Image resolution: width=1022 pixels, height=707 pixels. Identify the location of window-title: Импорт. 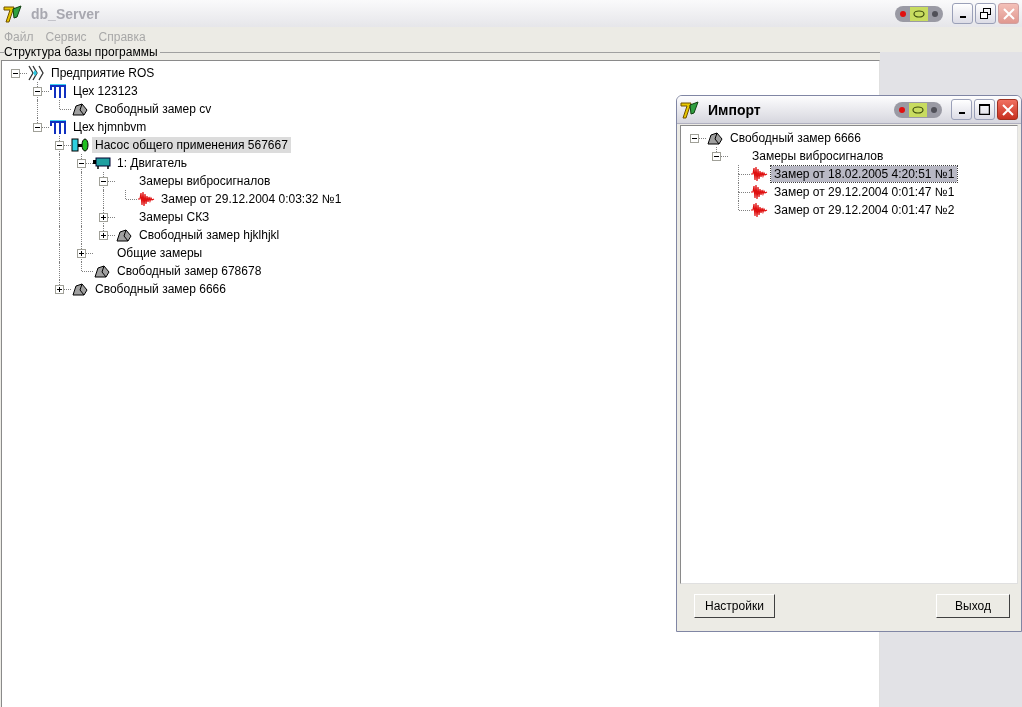
(734, 109).